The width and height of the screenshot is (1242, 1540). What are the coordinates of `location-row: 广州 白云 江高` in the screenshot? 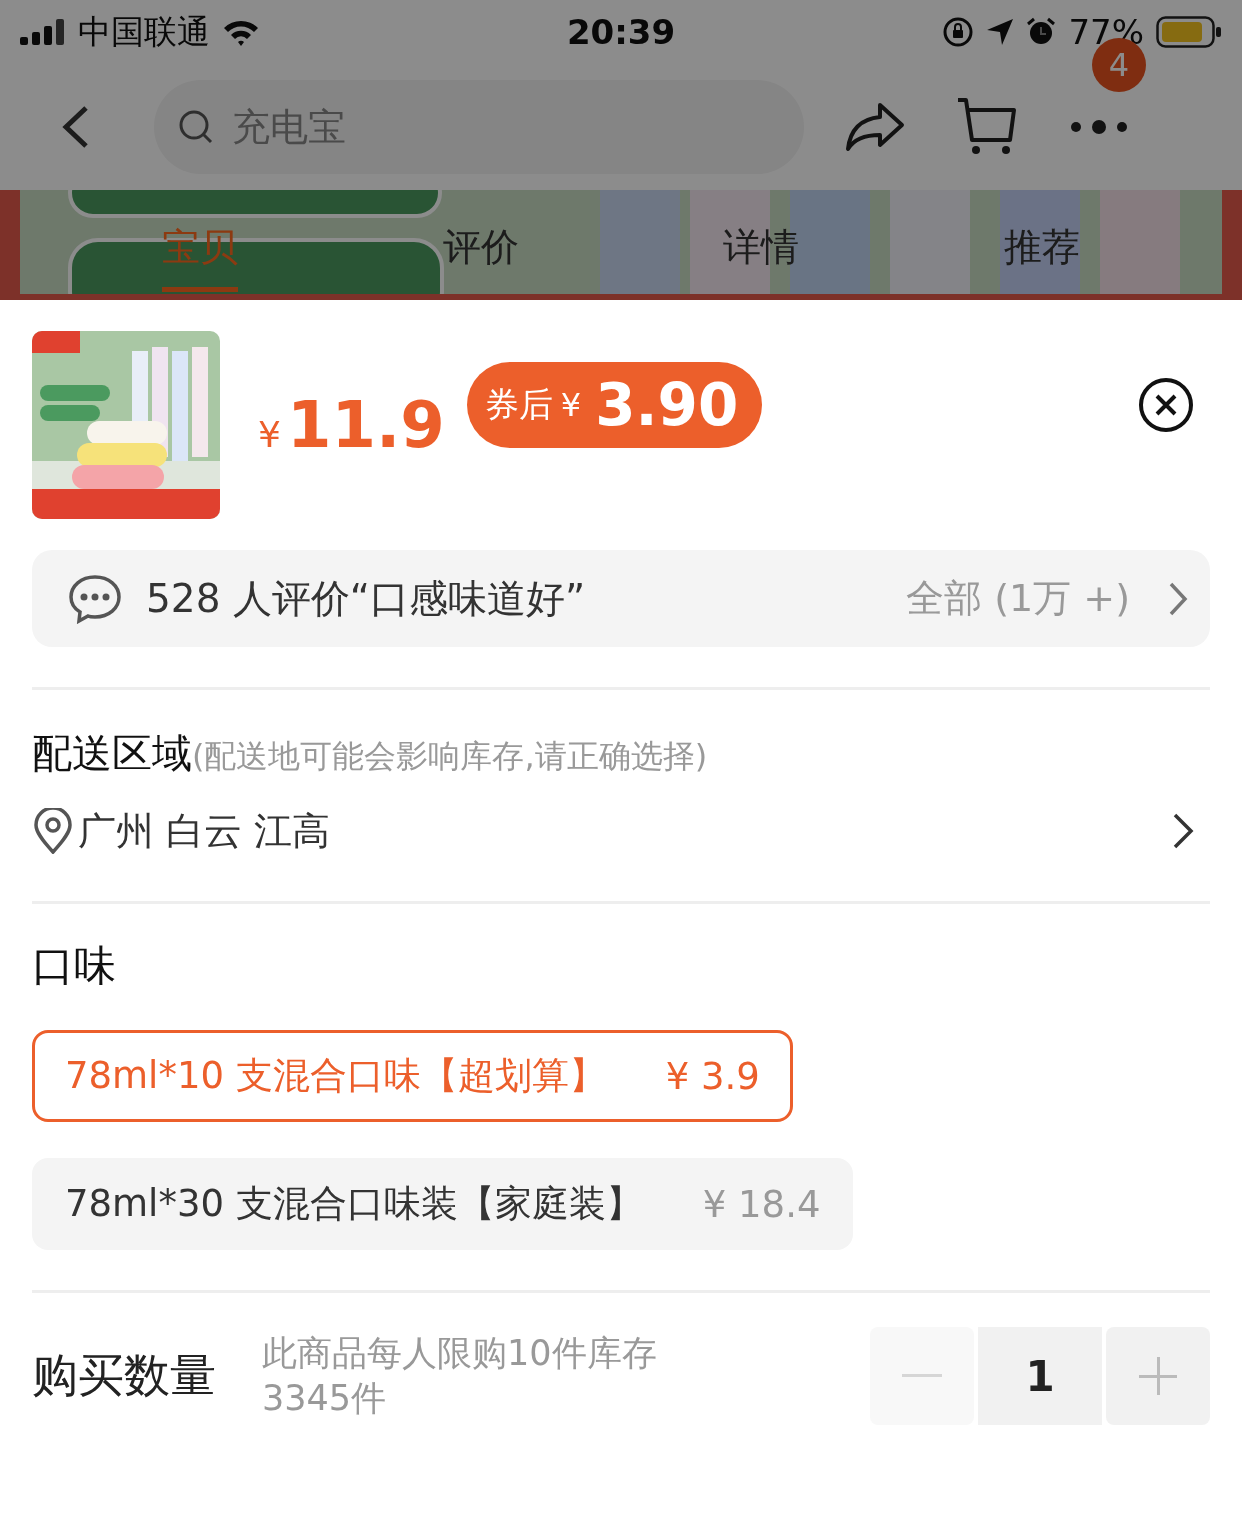 It's located at (621, 831).